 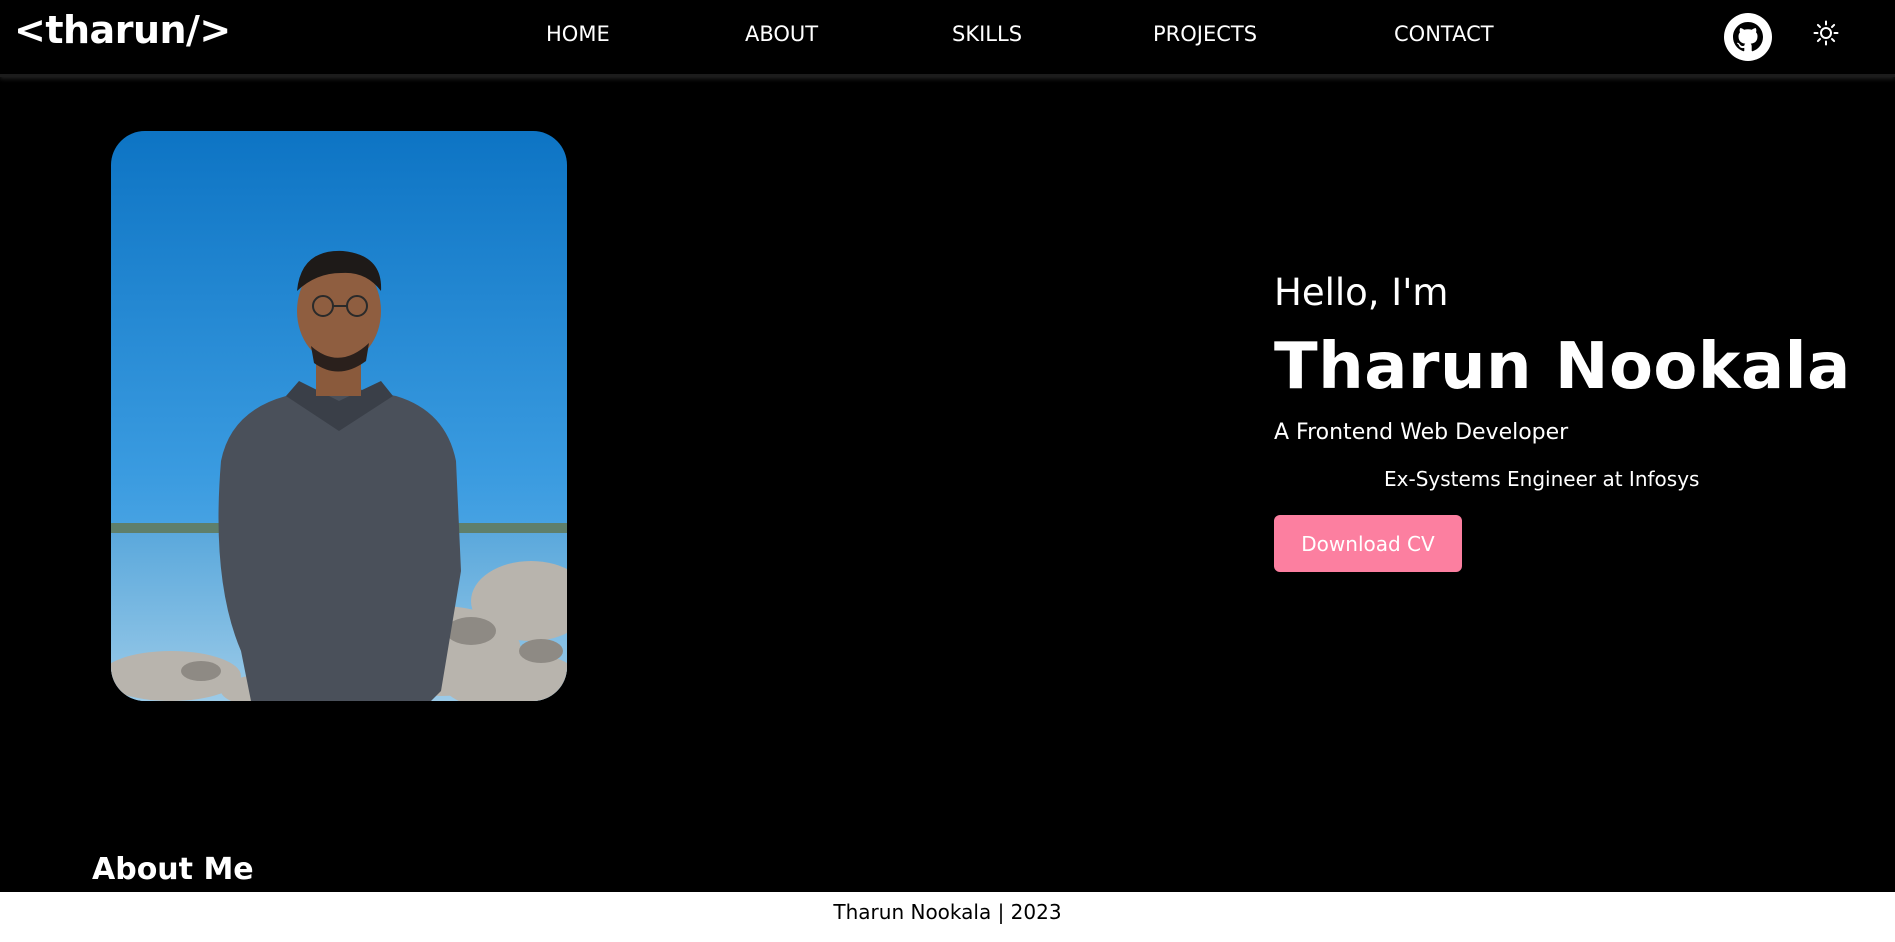 What do you see at coordinates (122, 30) in the screenshot?
I see `site-logo: <tharun/>` at bounding box center [122, 30].